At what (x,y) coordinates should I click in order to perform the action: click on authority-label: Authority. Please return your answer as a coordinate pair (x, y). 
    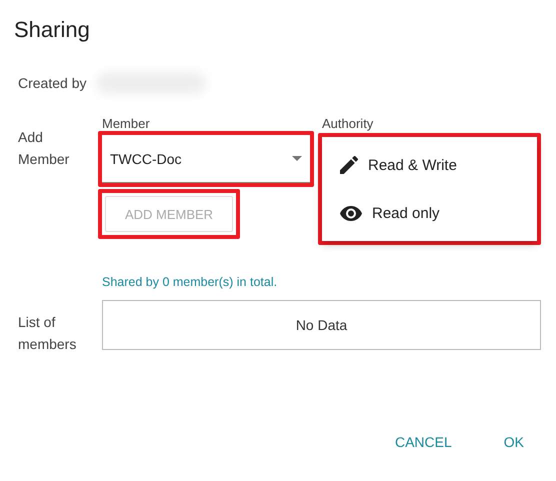
    Looking at the image, I should click on (348, 124).